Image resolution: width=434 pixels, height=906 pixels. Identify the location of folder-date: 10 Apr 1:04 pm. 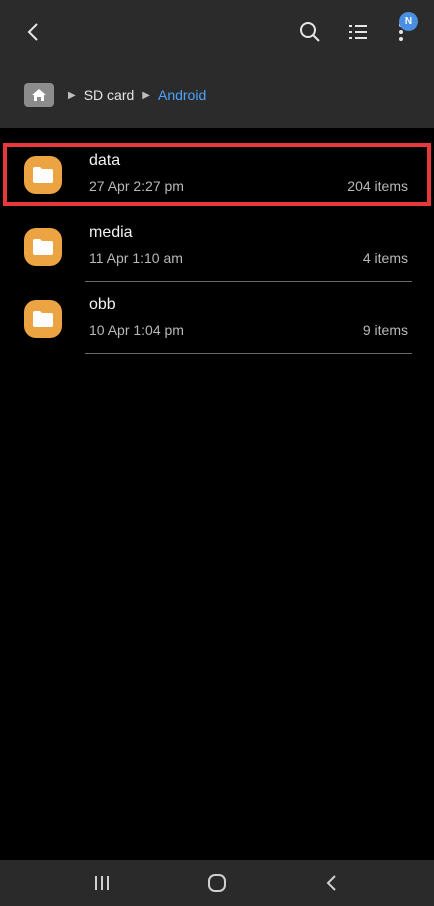
(136, 330).